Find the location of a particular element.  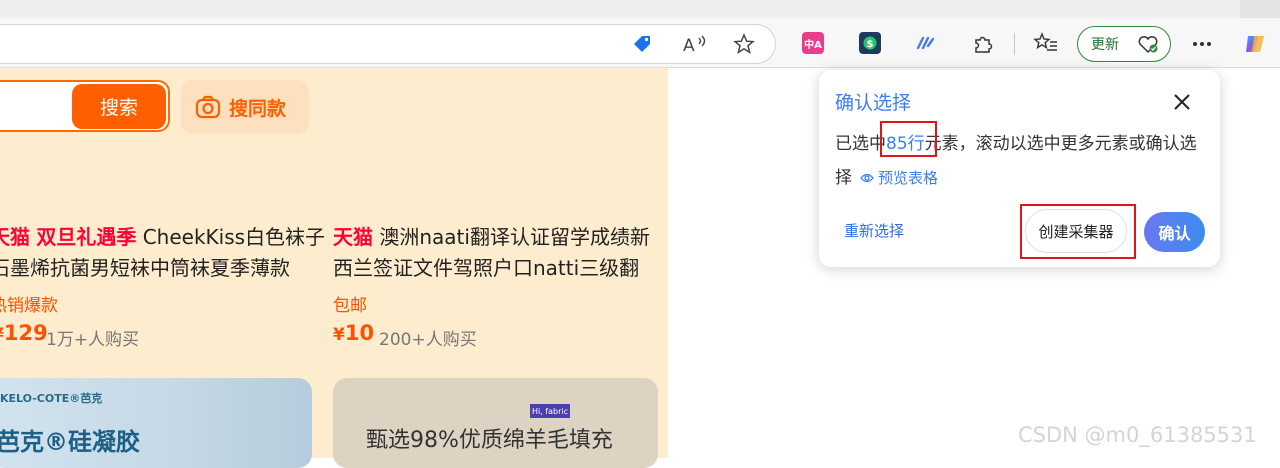

address-bar is located at coordinates (388, 44).